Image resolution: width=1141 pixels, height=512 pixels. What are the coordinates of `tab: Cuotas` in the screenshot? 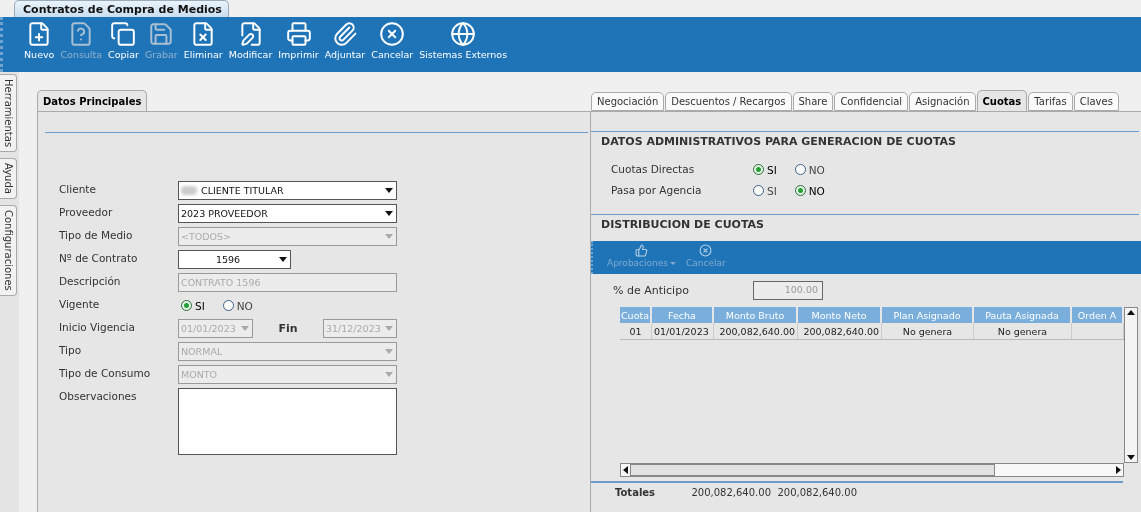 It's located at (1002, 100).